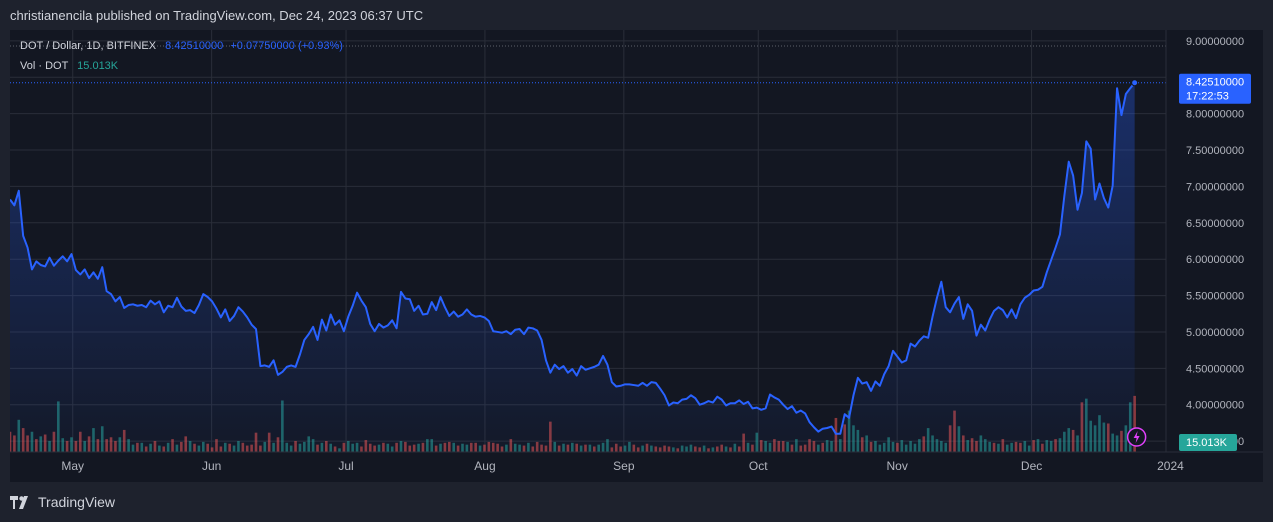 This screenshot has width=1273, height=522. I want to click on y-tick-label: 6.00000000, so click(1215, 260).